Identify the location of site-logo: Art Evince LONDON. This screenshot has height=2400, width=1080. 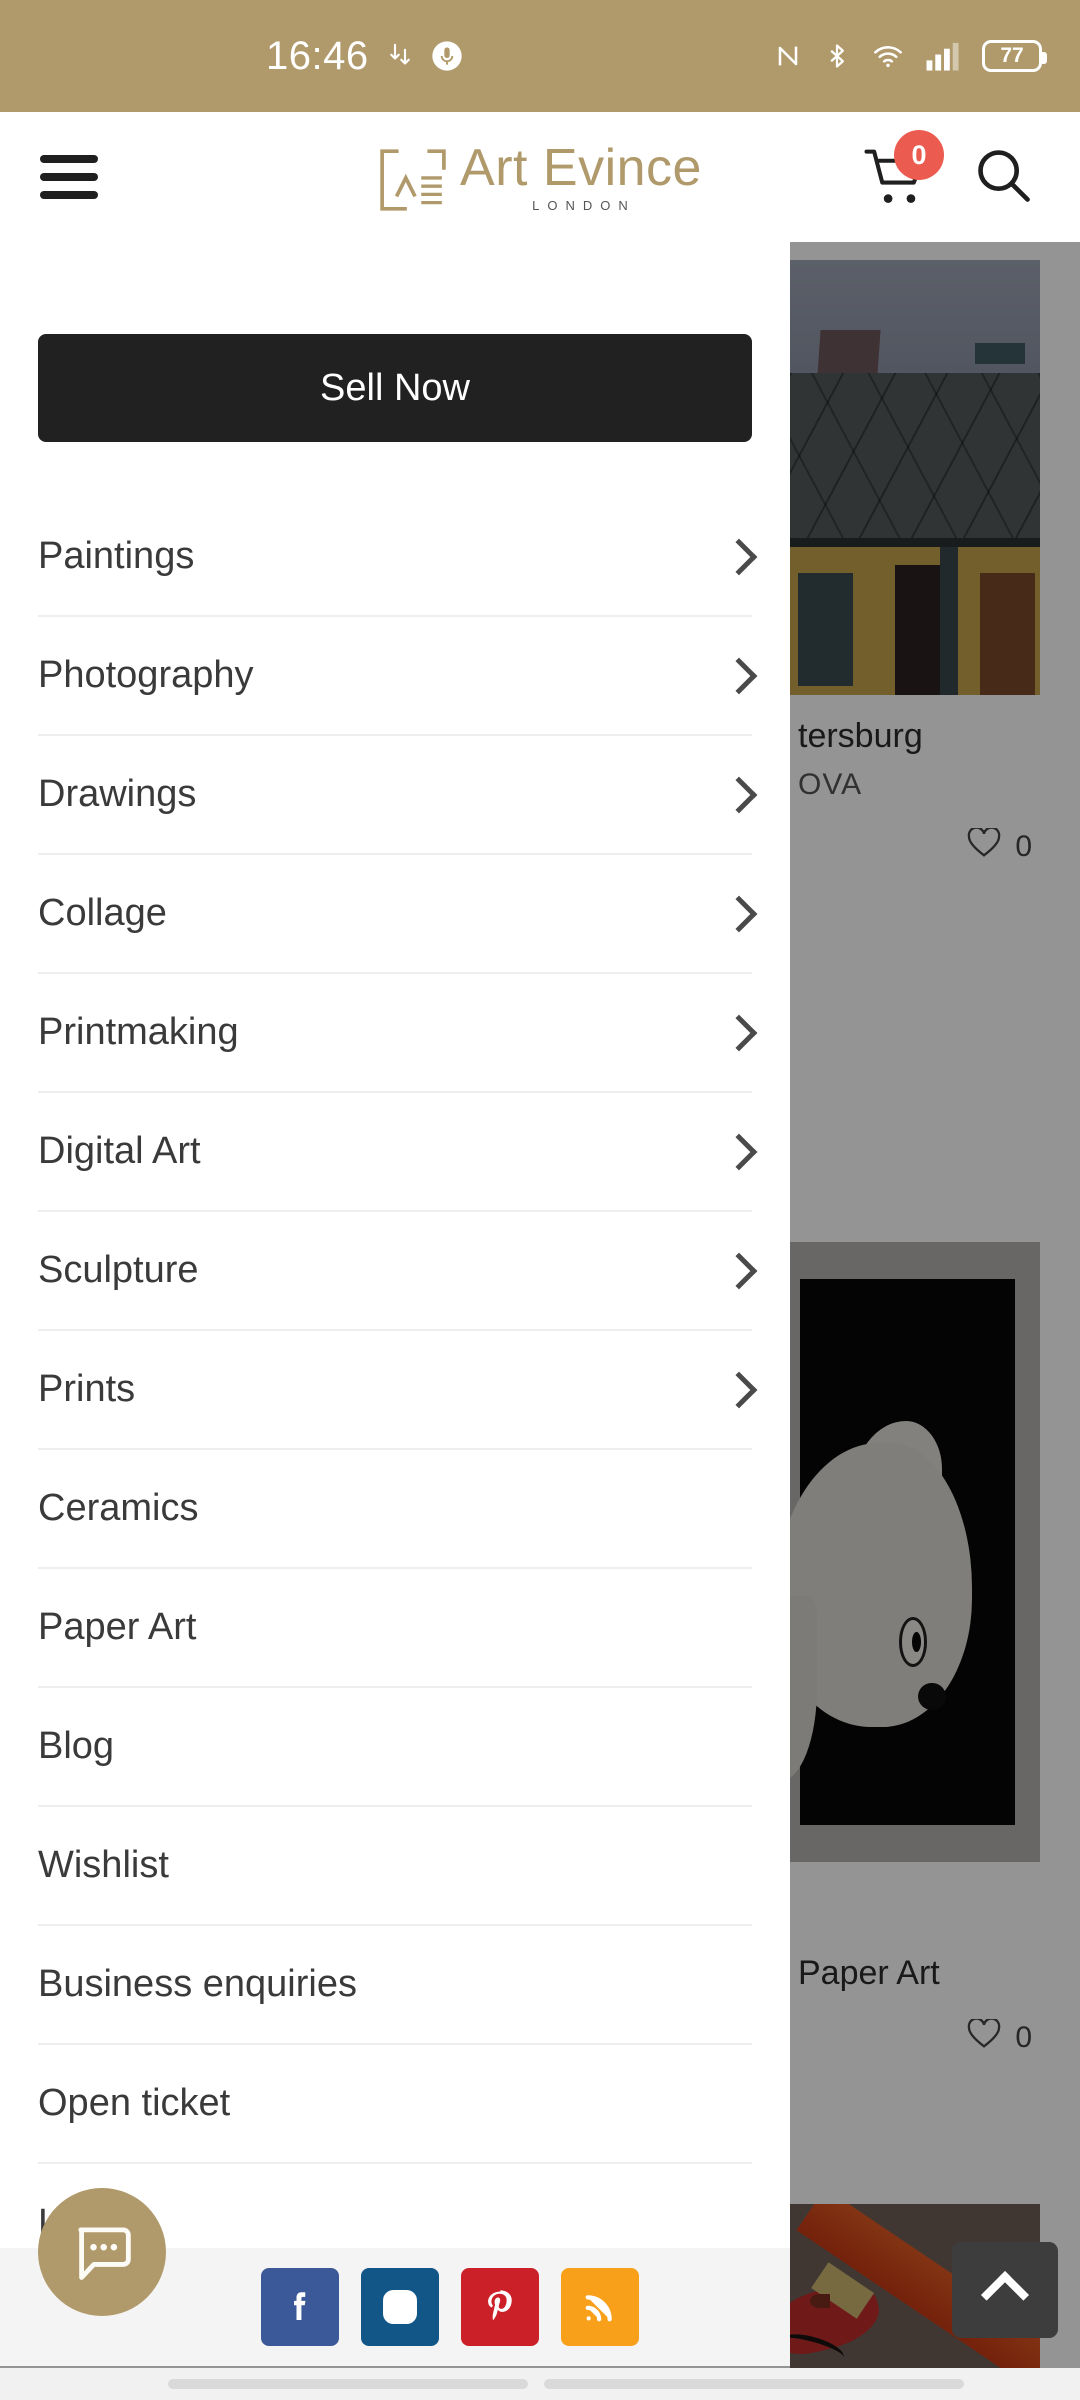
(540, 177).